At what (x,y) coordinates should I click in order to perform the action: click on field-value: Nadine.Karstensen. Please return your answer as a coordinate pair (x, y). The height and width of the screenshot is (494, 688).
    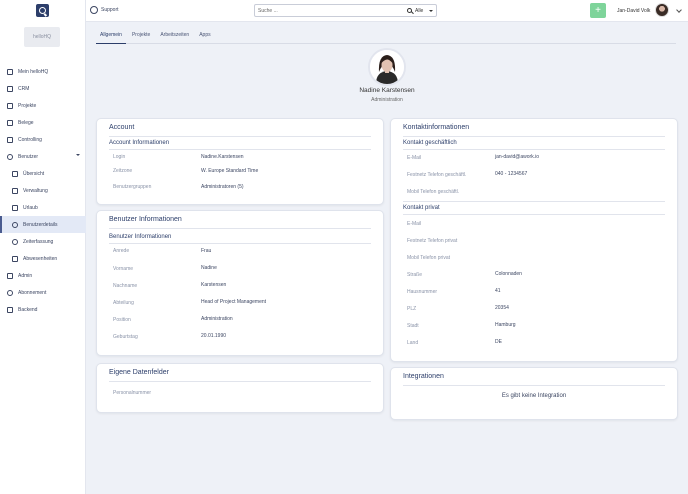
    Looking at the image, I should click on (222, 157).